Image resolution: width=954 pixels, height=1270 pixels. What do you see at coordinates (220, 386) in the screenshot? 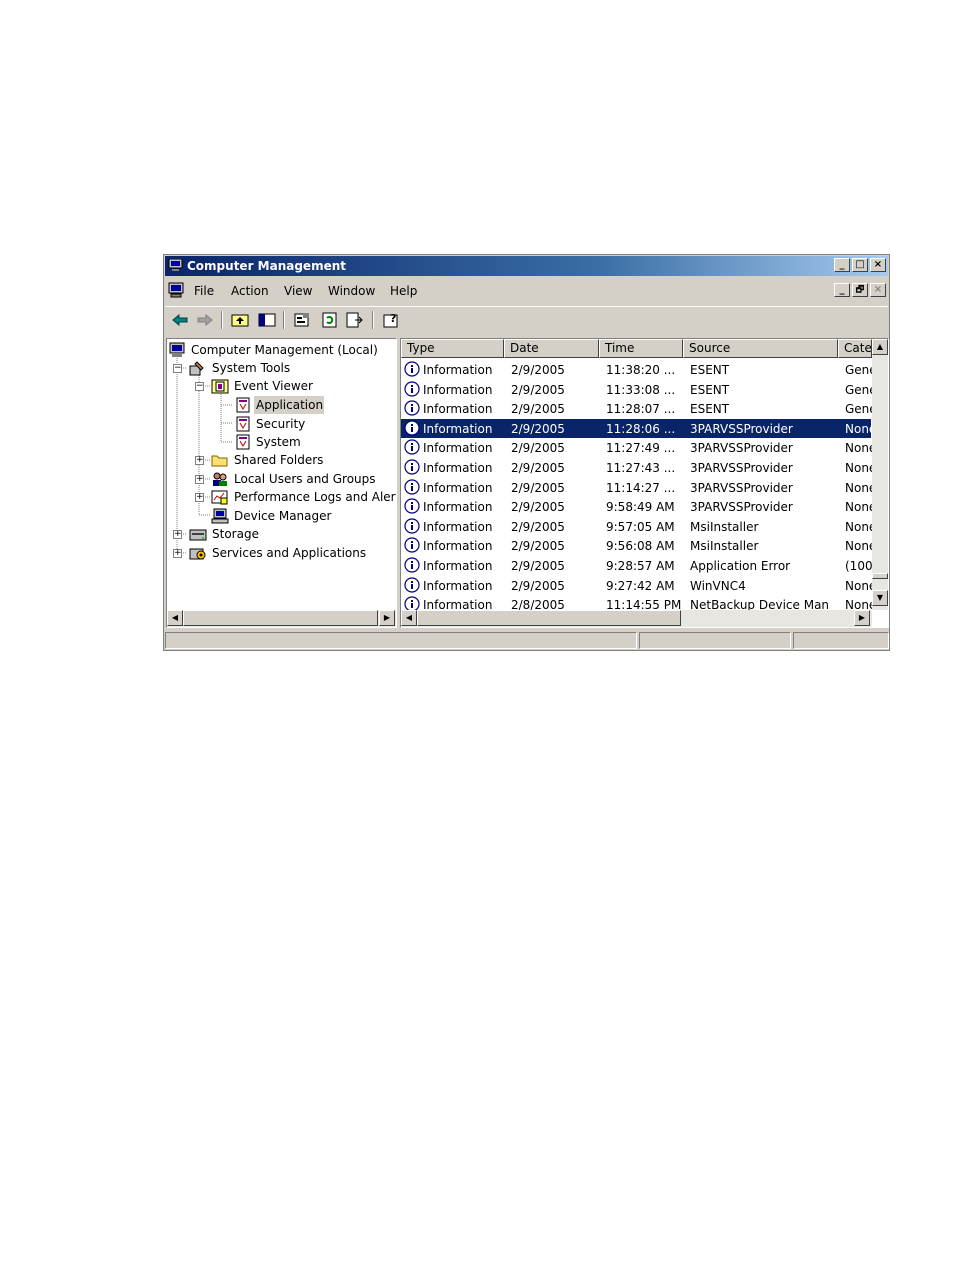
I see `event-viewer-icon` at bounding box center [220, 386].